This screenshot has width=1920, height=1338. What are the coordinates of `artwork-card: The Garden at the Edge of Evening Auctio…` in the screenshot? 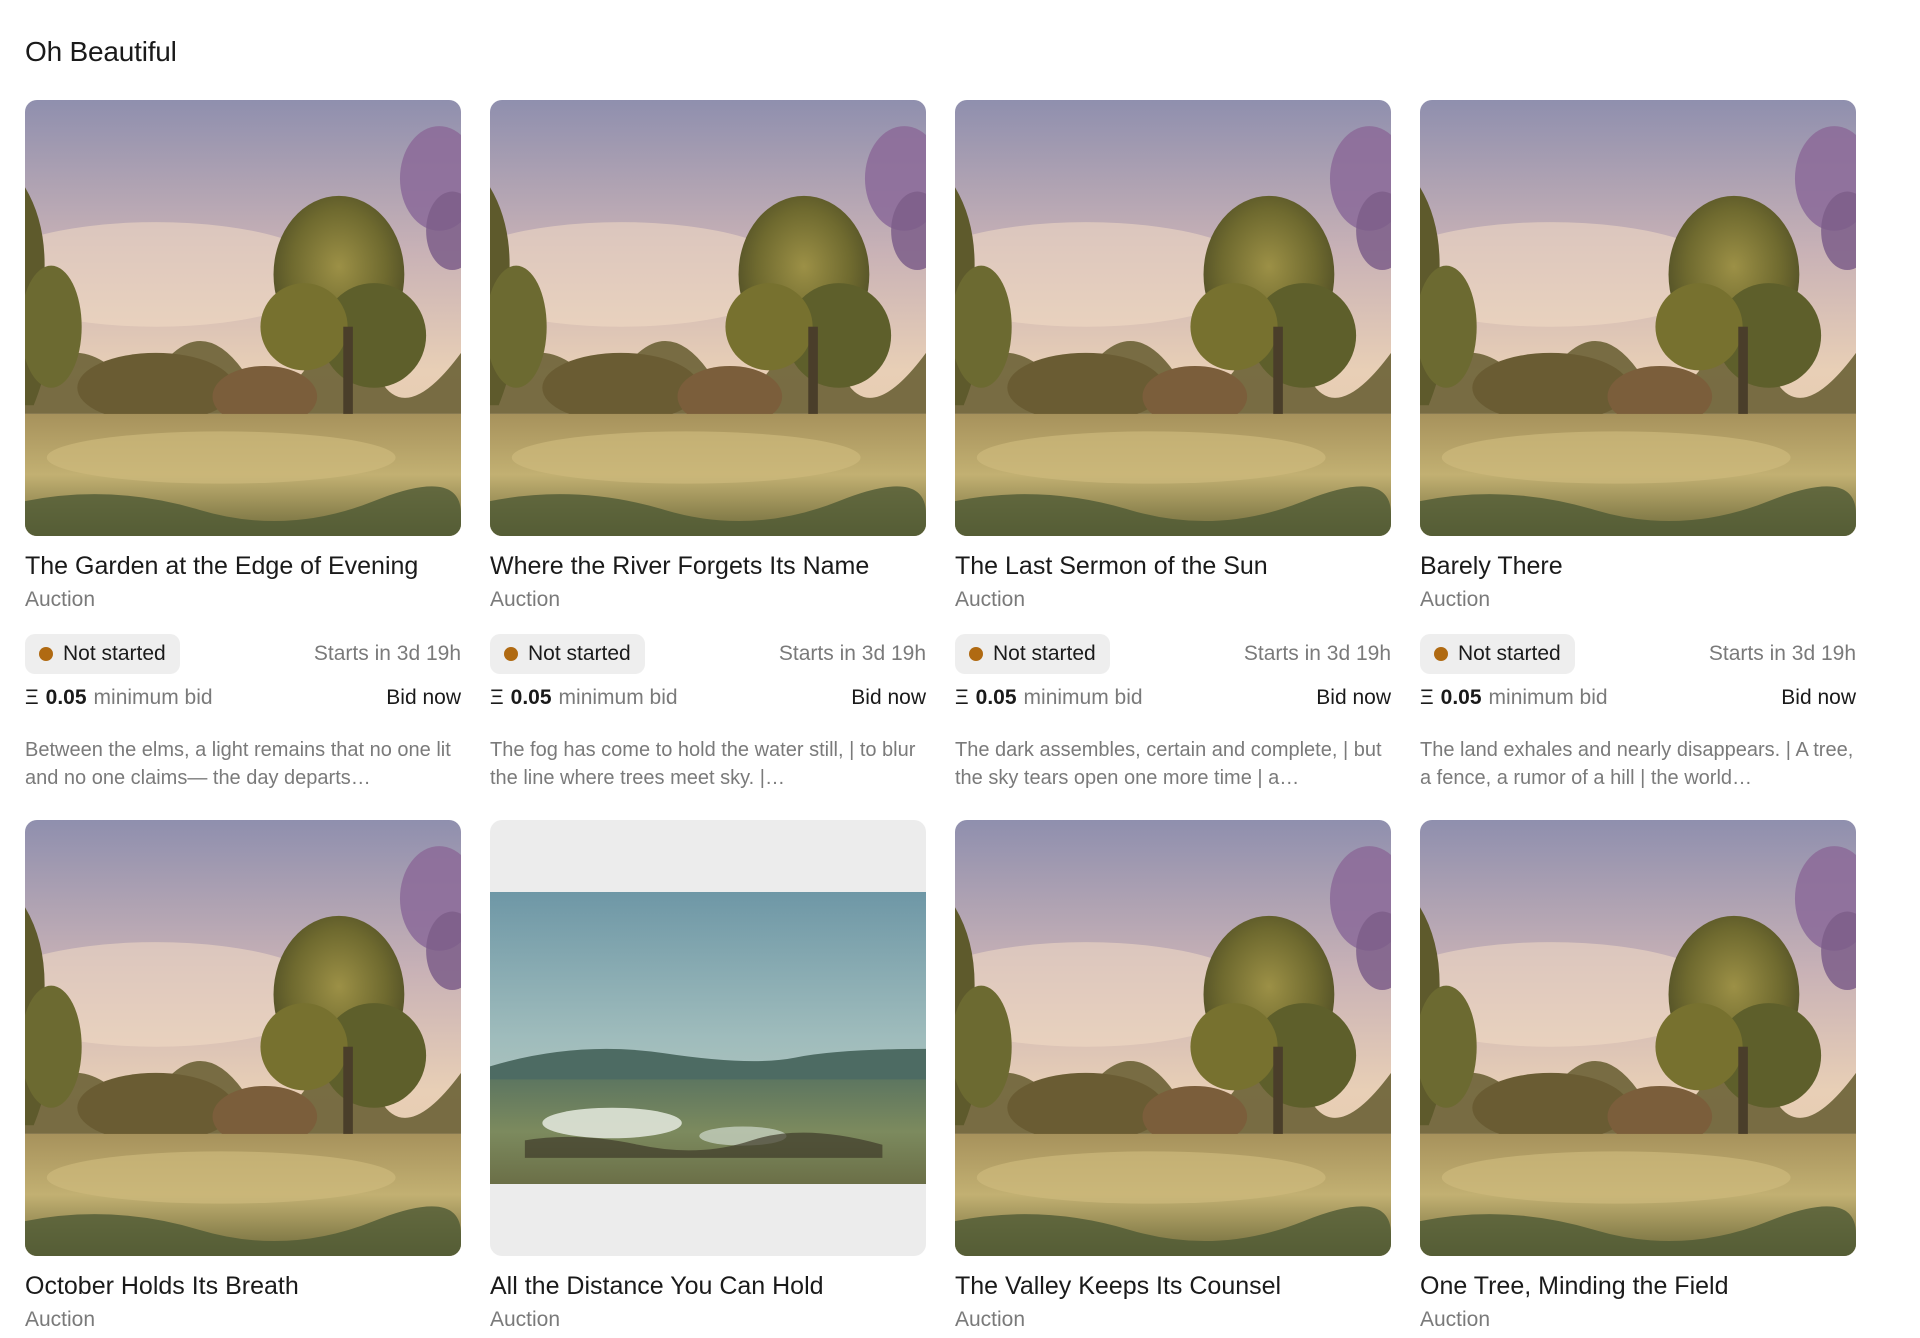 It's located at (243, 460).